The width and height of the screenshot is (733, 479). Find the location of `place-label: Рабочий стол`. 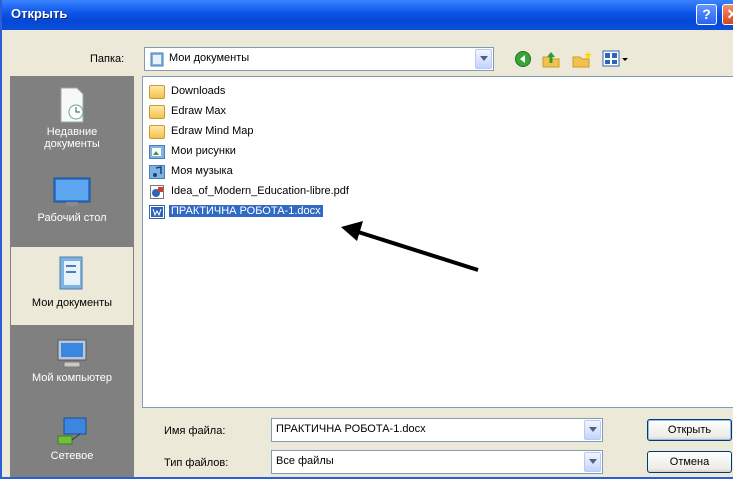

place-label: Рабочий стол is located at coordinates (72, 218).